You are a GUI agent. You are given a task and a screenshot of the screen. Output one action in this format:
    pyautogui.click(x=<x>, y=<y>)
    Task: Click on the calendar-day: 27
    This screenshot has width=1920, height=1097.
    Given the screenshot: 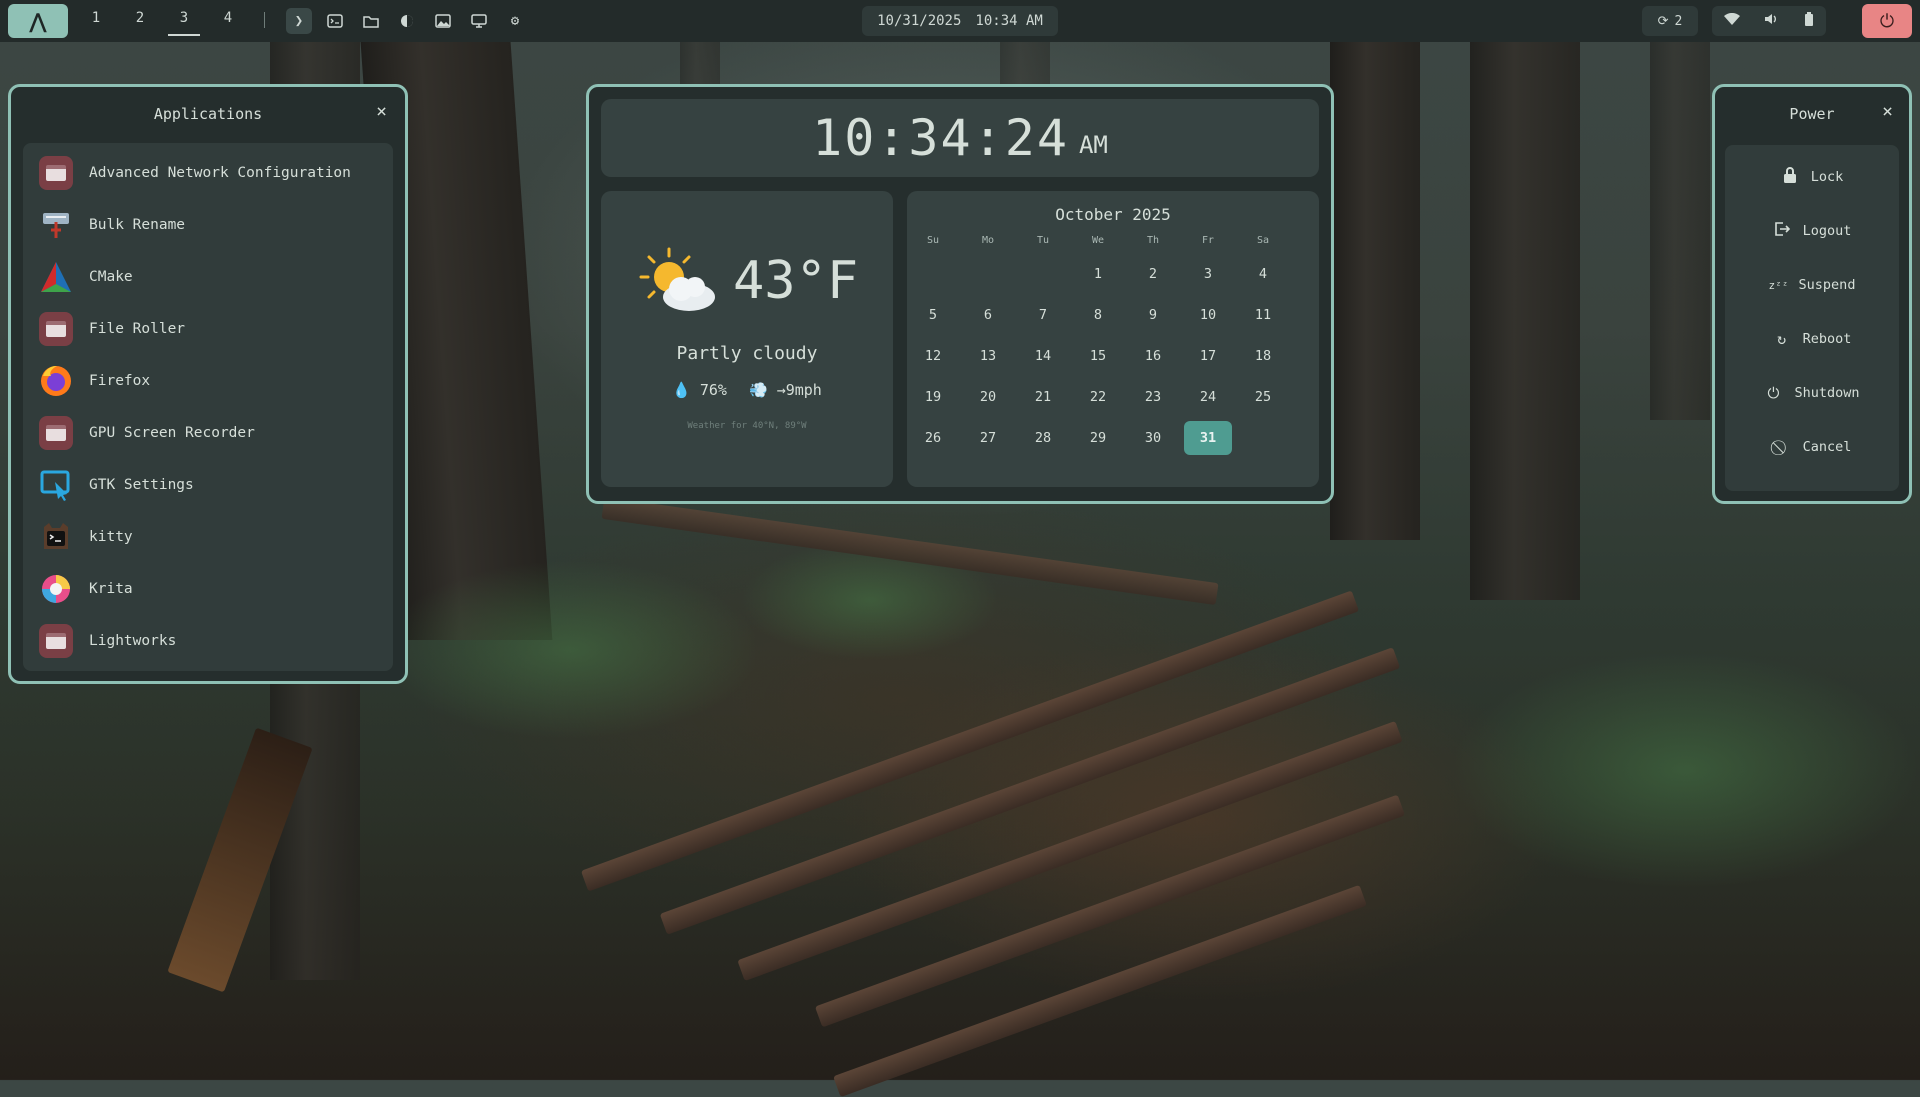 What is the action you would take?
    pyautogui.click(x=988, y=438)
    